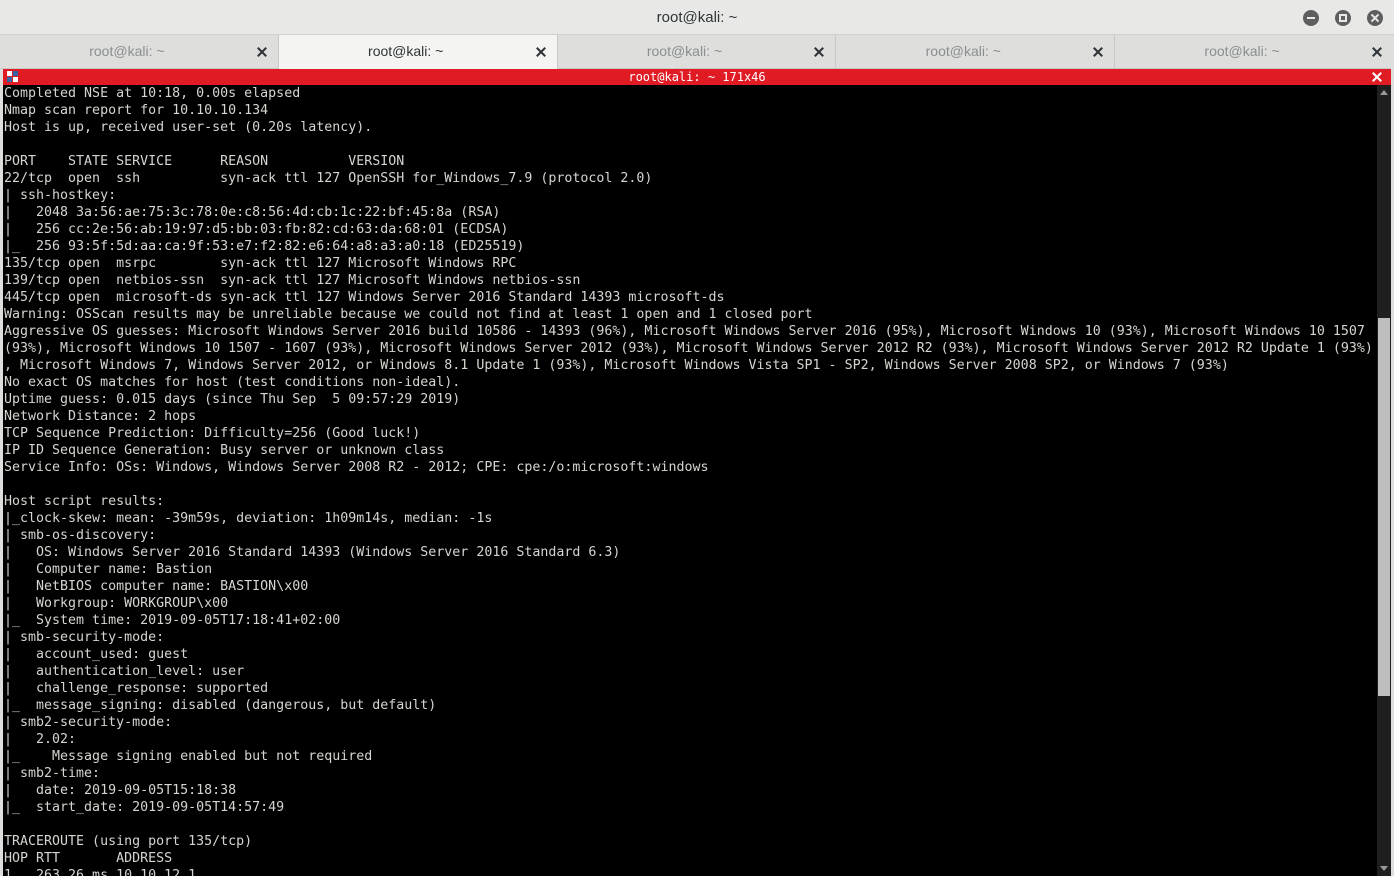  I want to click on terminal-line: | Workgroup: WORKGROUP\x00, so click(116, 603).